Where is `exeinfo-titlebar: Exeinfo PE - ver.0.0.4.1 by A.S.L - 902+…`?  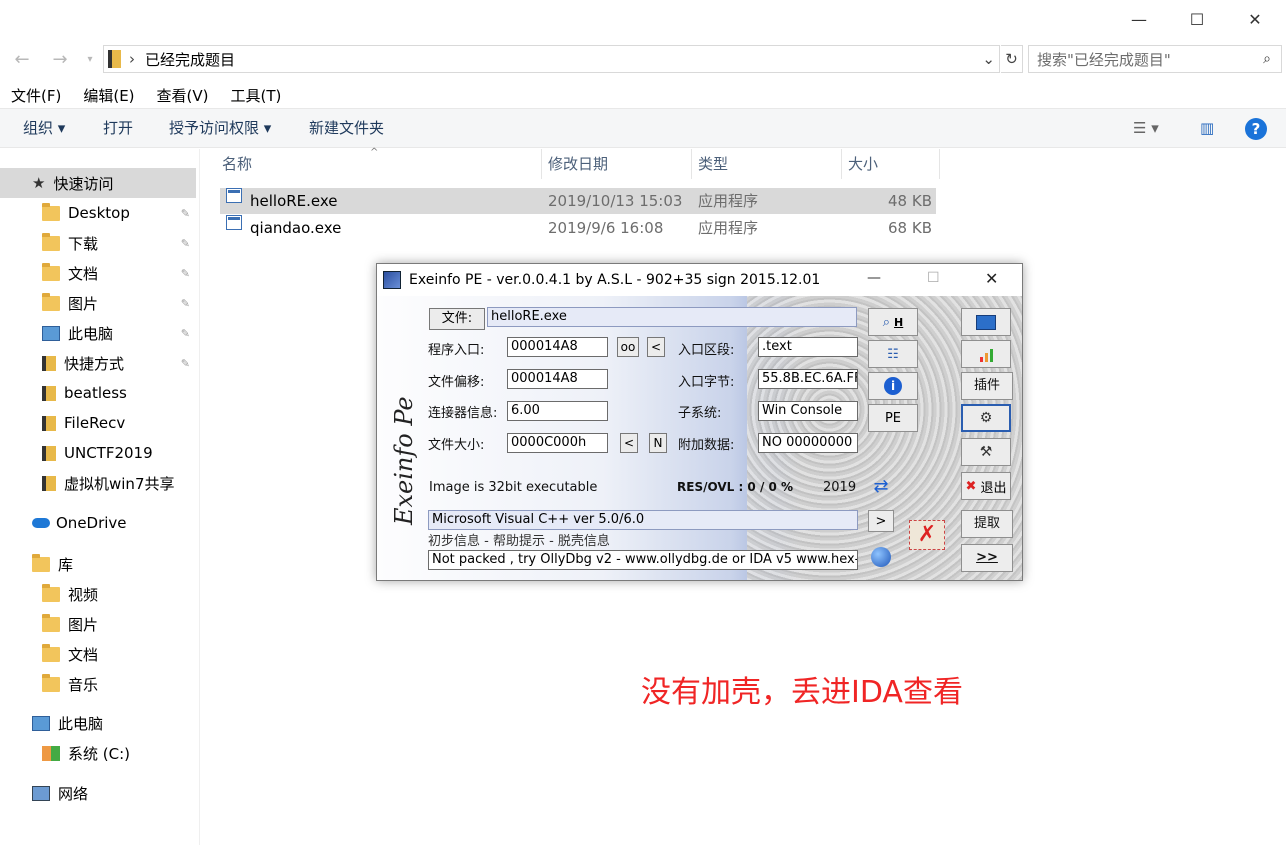
exeinfo-titlebar: Exeinfo PE - ver.0.0.4.1 by A.S.L - 902+… is located at coordinates (699, 280).